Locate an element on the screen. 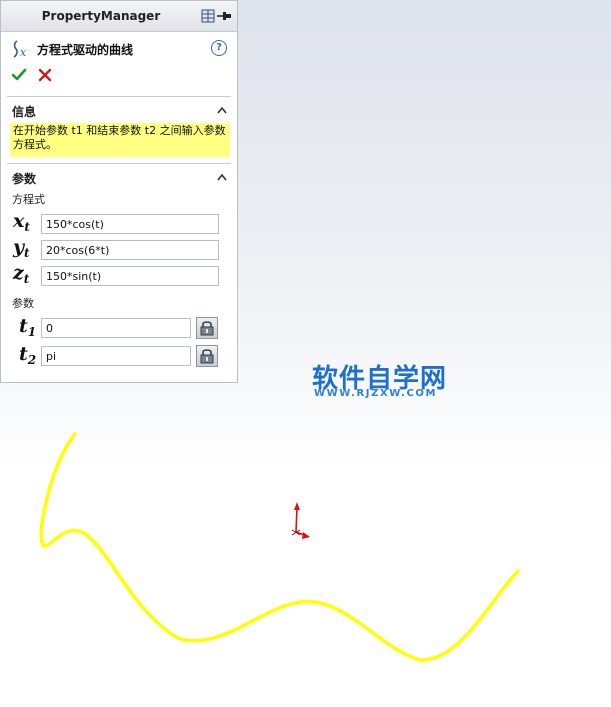 The height and width of the screenshot is (707, 611). info-section-title: 信息 is located at coordinates (24, 112).